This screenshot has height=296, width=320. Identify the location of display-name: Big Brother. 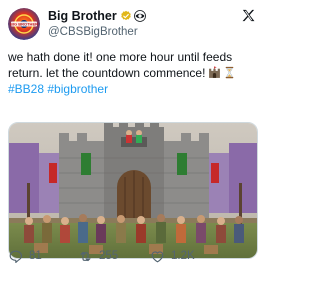
(82, 16).